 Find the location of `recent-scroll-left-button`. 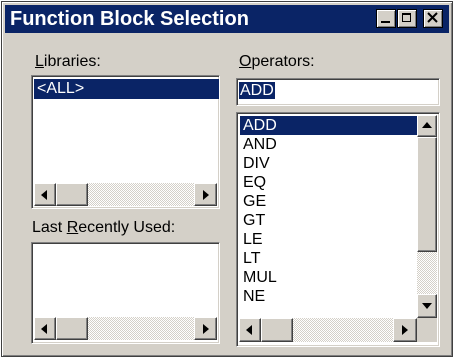

recent-scroll-left-button is located at coordinates (45, 328).